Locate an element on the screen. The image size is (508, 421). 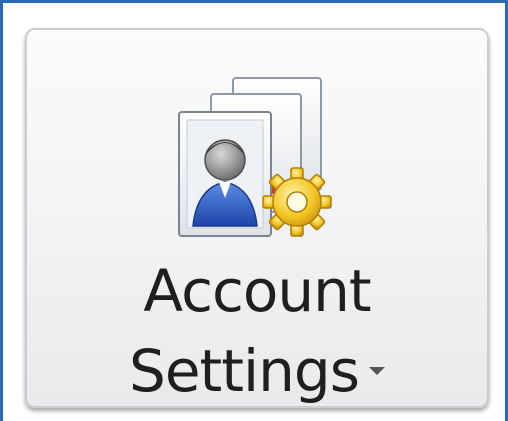
button-label-line-2: Settings is located at coordinates (257, 371).